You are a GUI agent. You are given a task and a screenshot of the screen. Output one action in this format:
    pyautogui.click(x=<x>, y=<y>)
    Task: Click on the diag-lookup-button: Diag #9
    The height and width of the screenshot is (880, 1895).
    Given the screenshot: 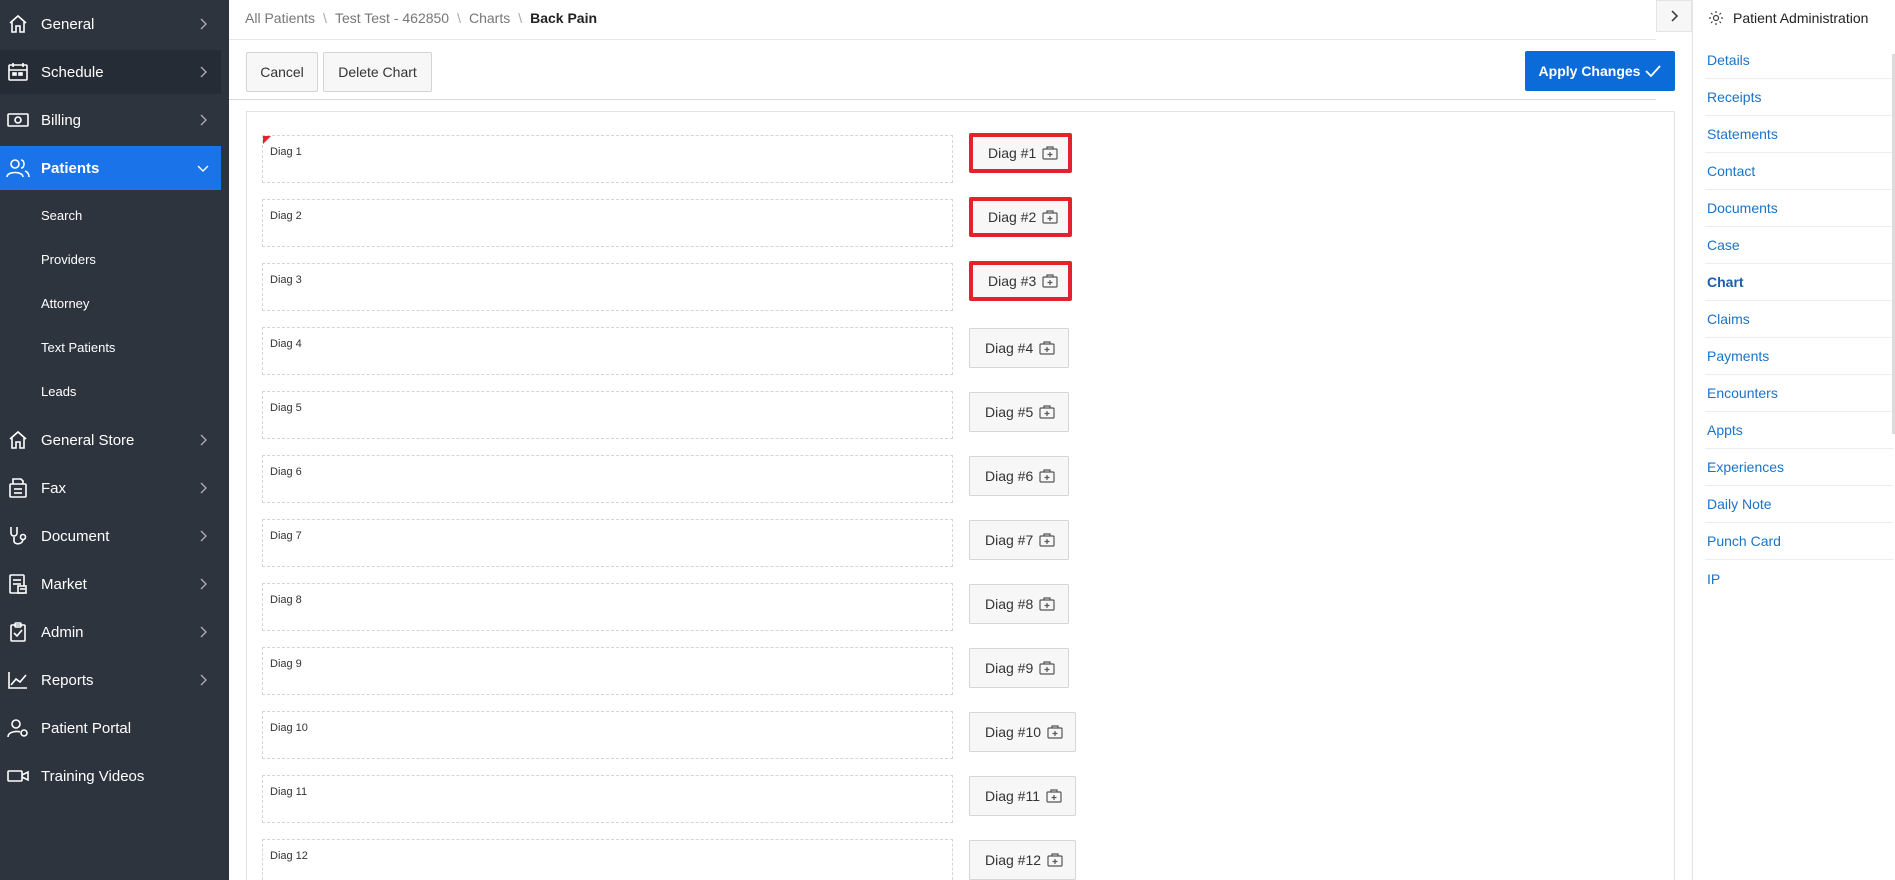 What is the action you would take?
    pyautogui.click(x=1019, y=668)
    